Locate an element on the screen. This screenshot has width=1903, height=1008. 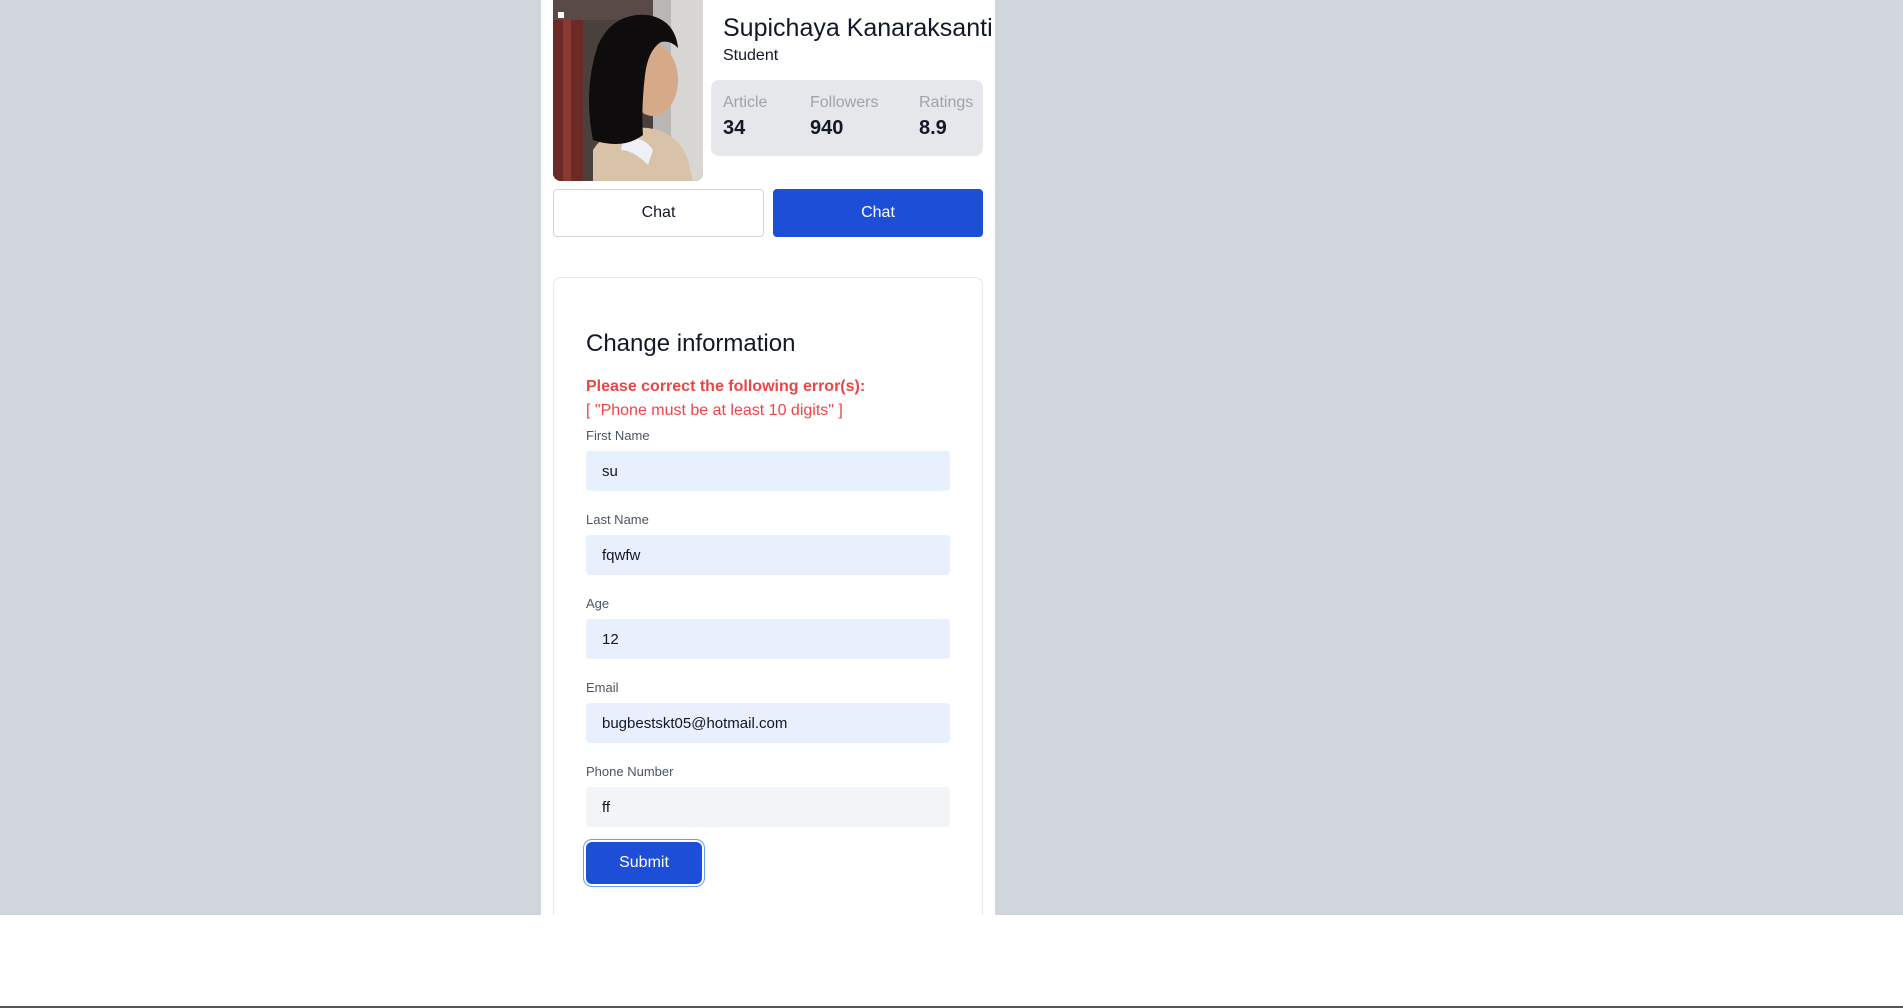
profile-role: Student is located at coordinates (751, 55).